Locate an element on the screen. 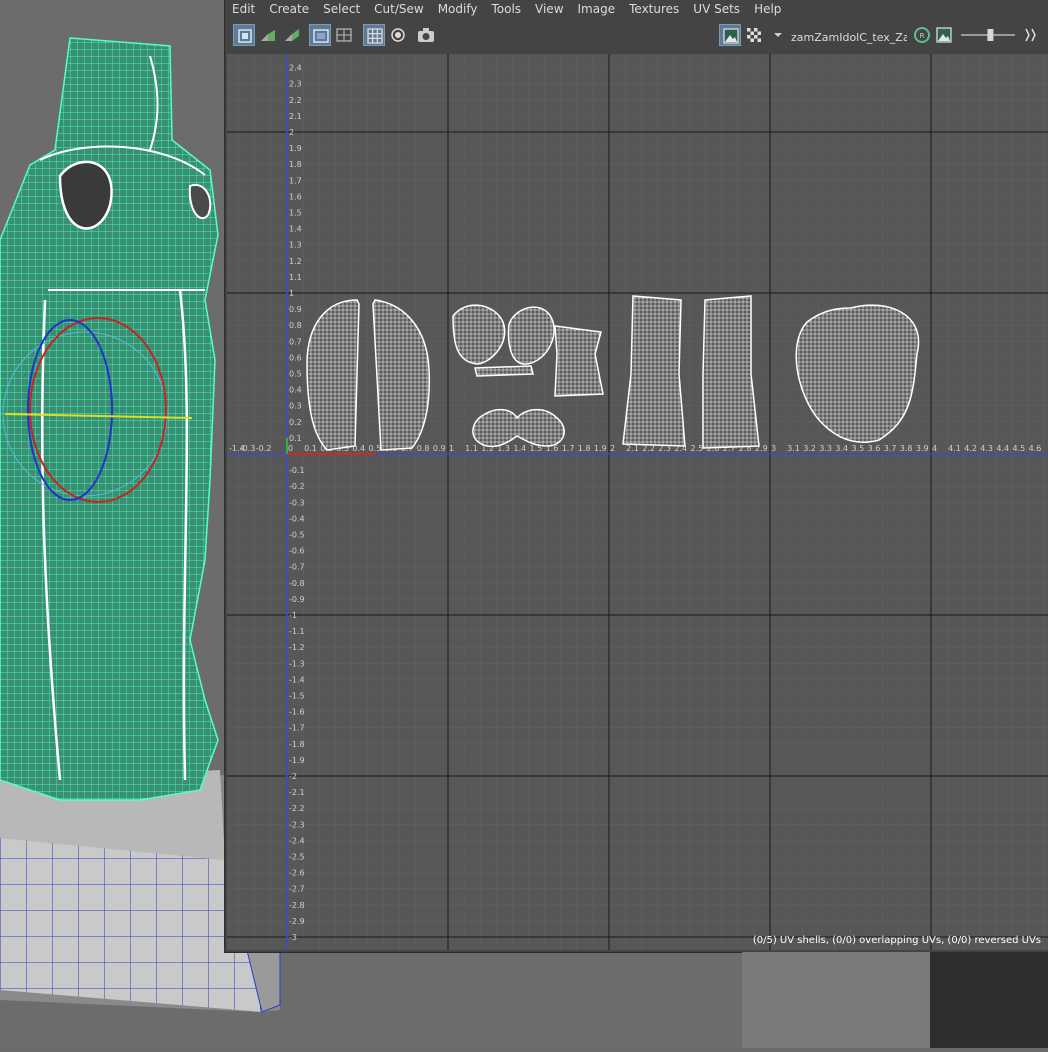  u-tick-label: 3.4 is located at coordinates (841, 448).